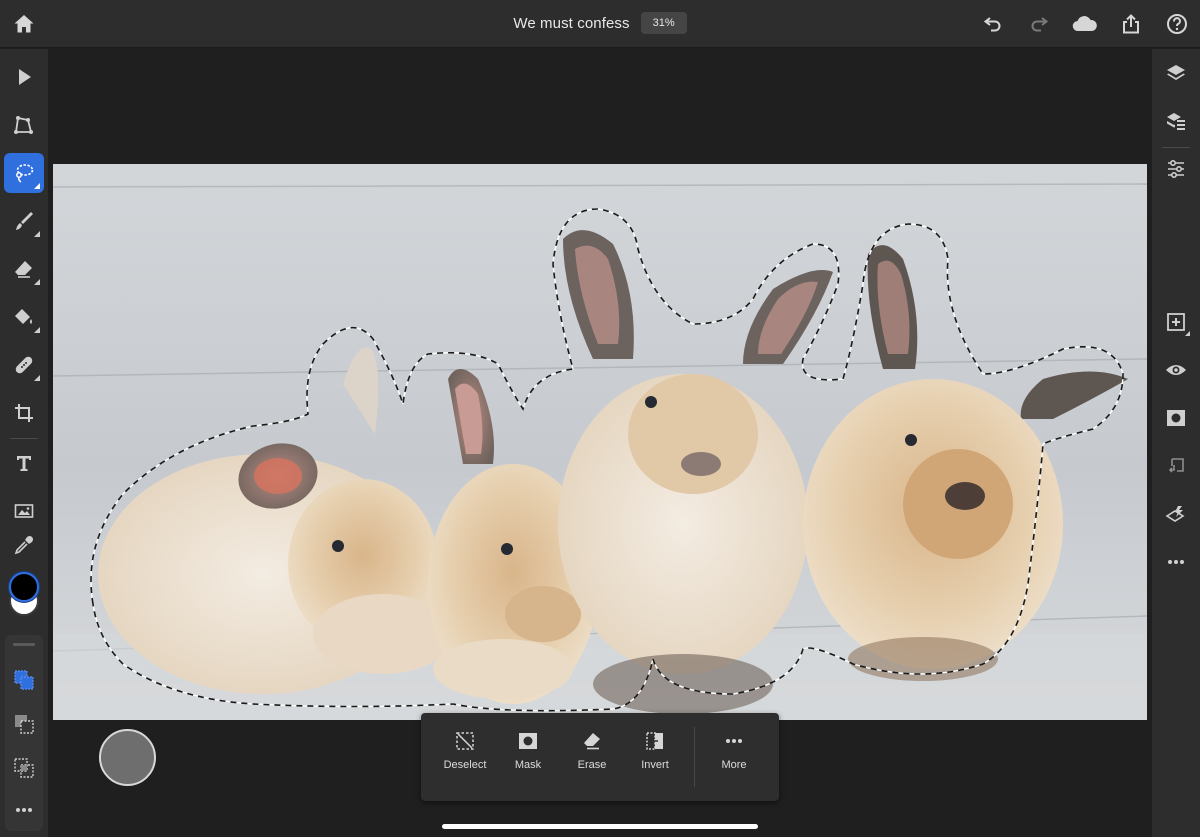  I want to click on undo-button, so click(993, 24).